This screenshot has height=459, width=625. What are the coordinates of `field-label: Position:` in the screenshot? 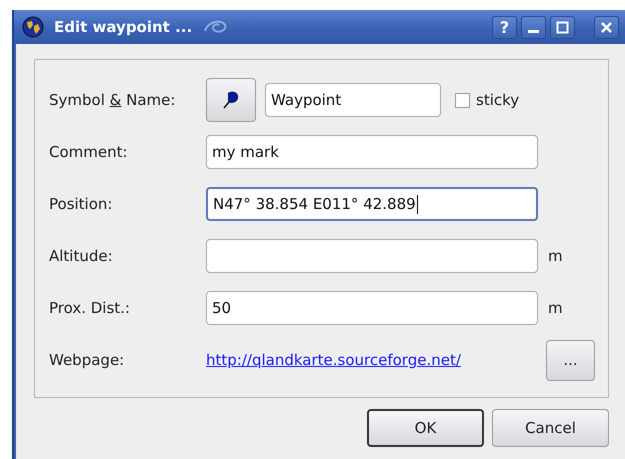 It's located at (81, 204).